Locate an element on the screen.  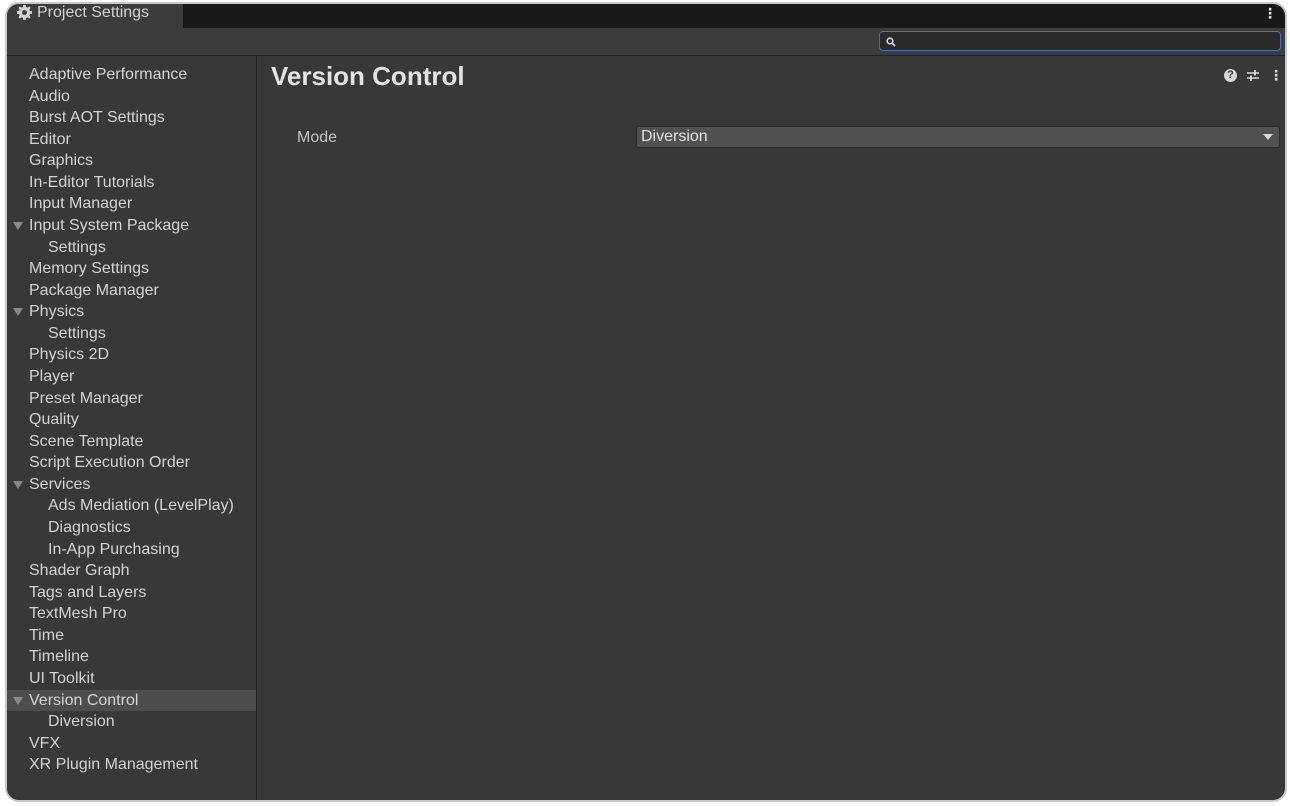
window-tab-title: Project Settings is located at coordinates (93, 12).